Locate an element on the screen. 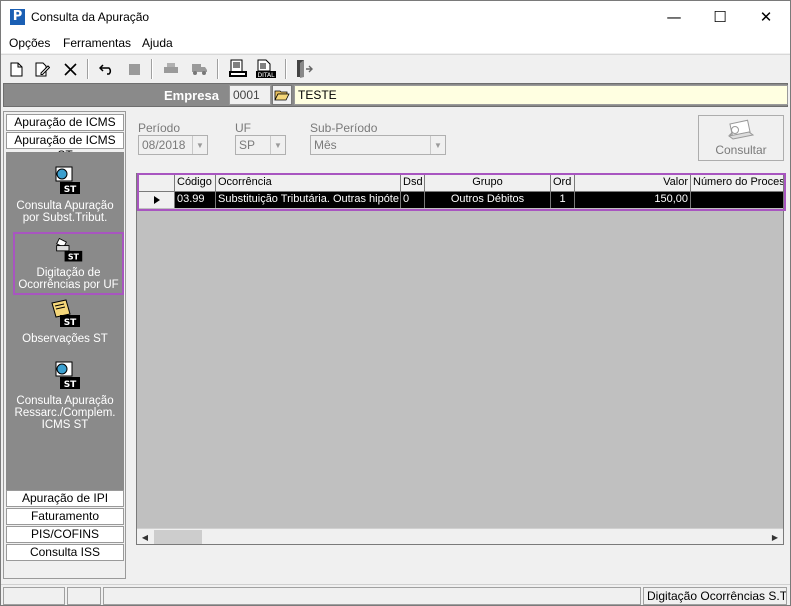 The width and height of the screenshot is (791, 606). col-header-ord: Ord is located at coordinates (563, 183).